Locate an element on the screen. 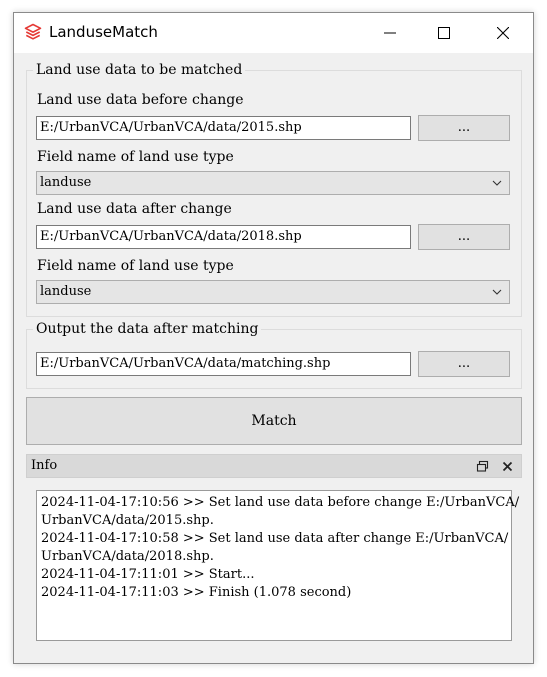 This screenshot has width=547, height=677. float-panel-icon is located at coordinates (482, 466).